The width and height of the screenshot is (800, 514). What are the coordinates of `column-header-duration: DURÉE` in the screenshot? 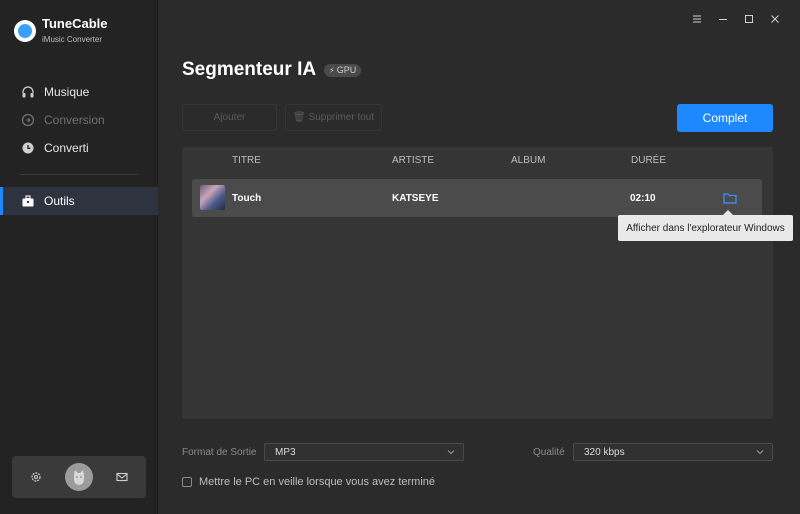 It's located at (648, 160).